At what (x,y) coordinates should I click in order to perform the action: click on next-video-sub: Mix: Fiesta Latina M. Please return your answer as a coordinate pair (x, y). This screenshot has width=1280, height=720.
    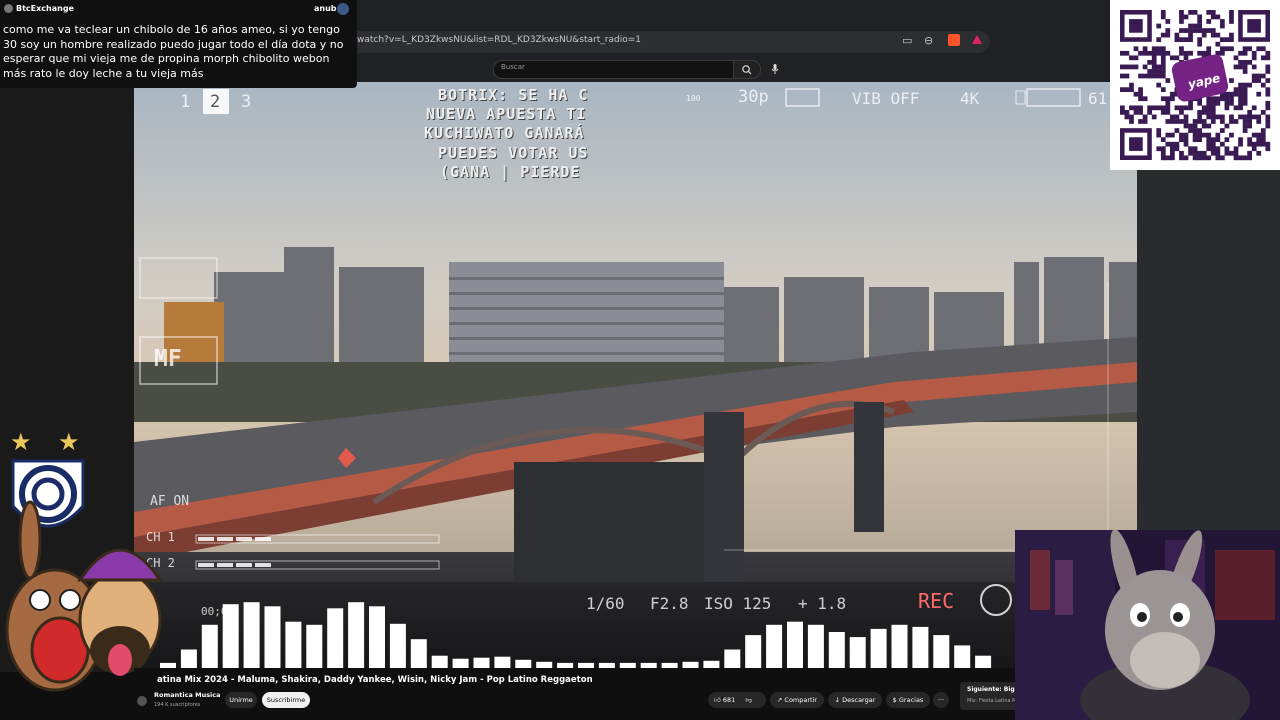
    Looking at the image, I should click on (992, 701).